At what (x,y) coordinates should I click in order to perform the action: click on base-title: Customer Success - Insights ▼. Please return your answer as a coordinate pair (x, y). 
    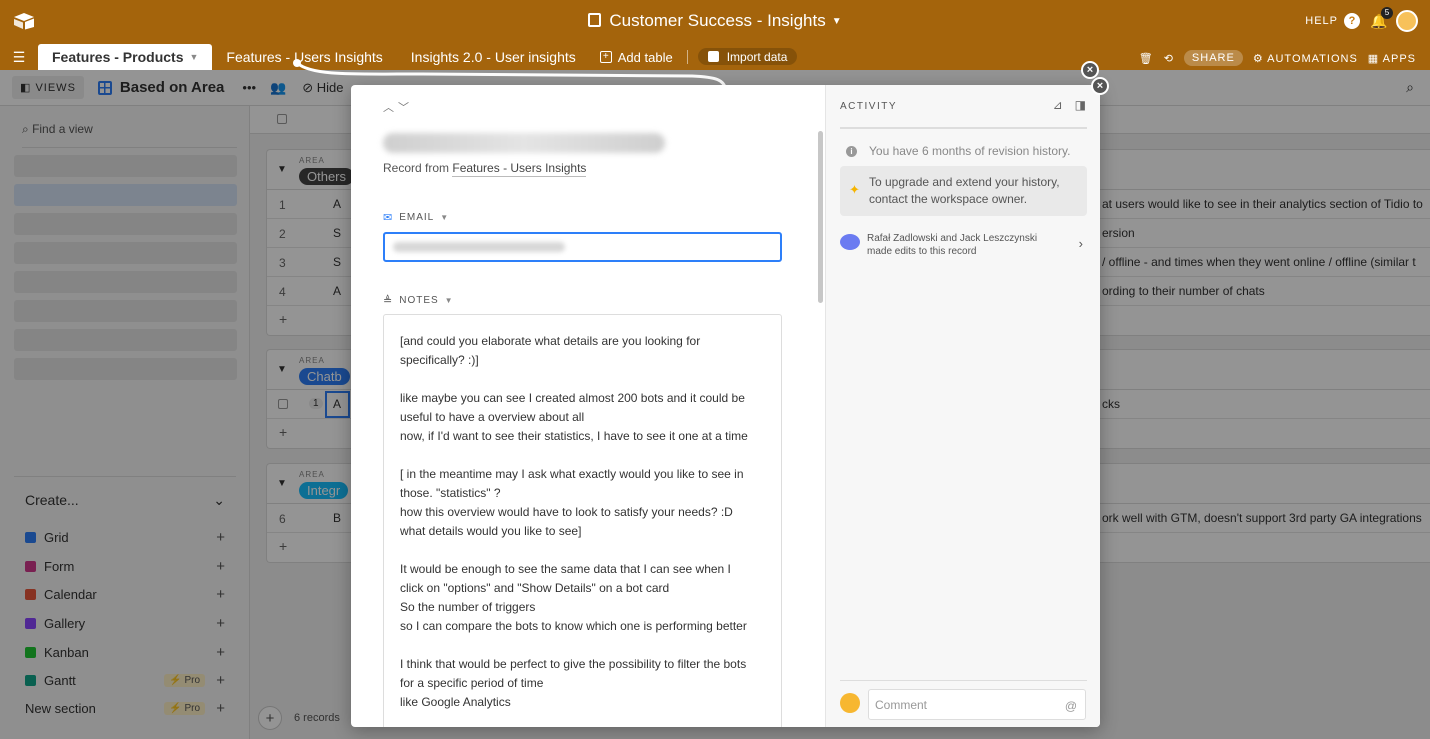
    Looking at the image, I should click on (715, 21).